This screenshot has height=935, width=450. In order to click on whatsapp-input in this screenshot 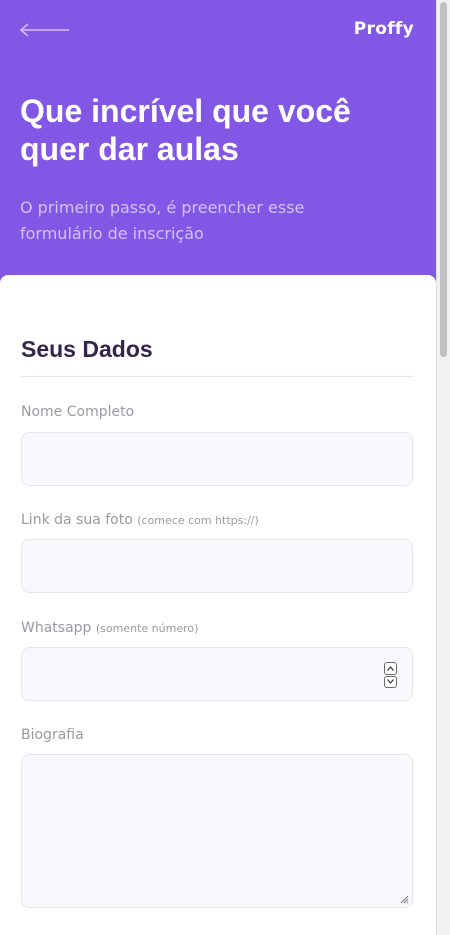, I will do `click(217, 674)`.